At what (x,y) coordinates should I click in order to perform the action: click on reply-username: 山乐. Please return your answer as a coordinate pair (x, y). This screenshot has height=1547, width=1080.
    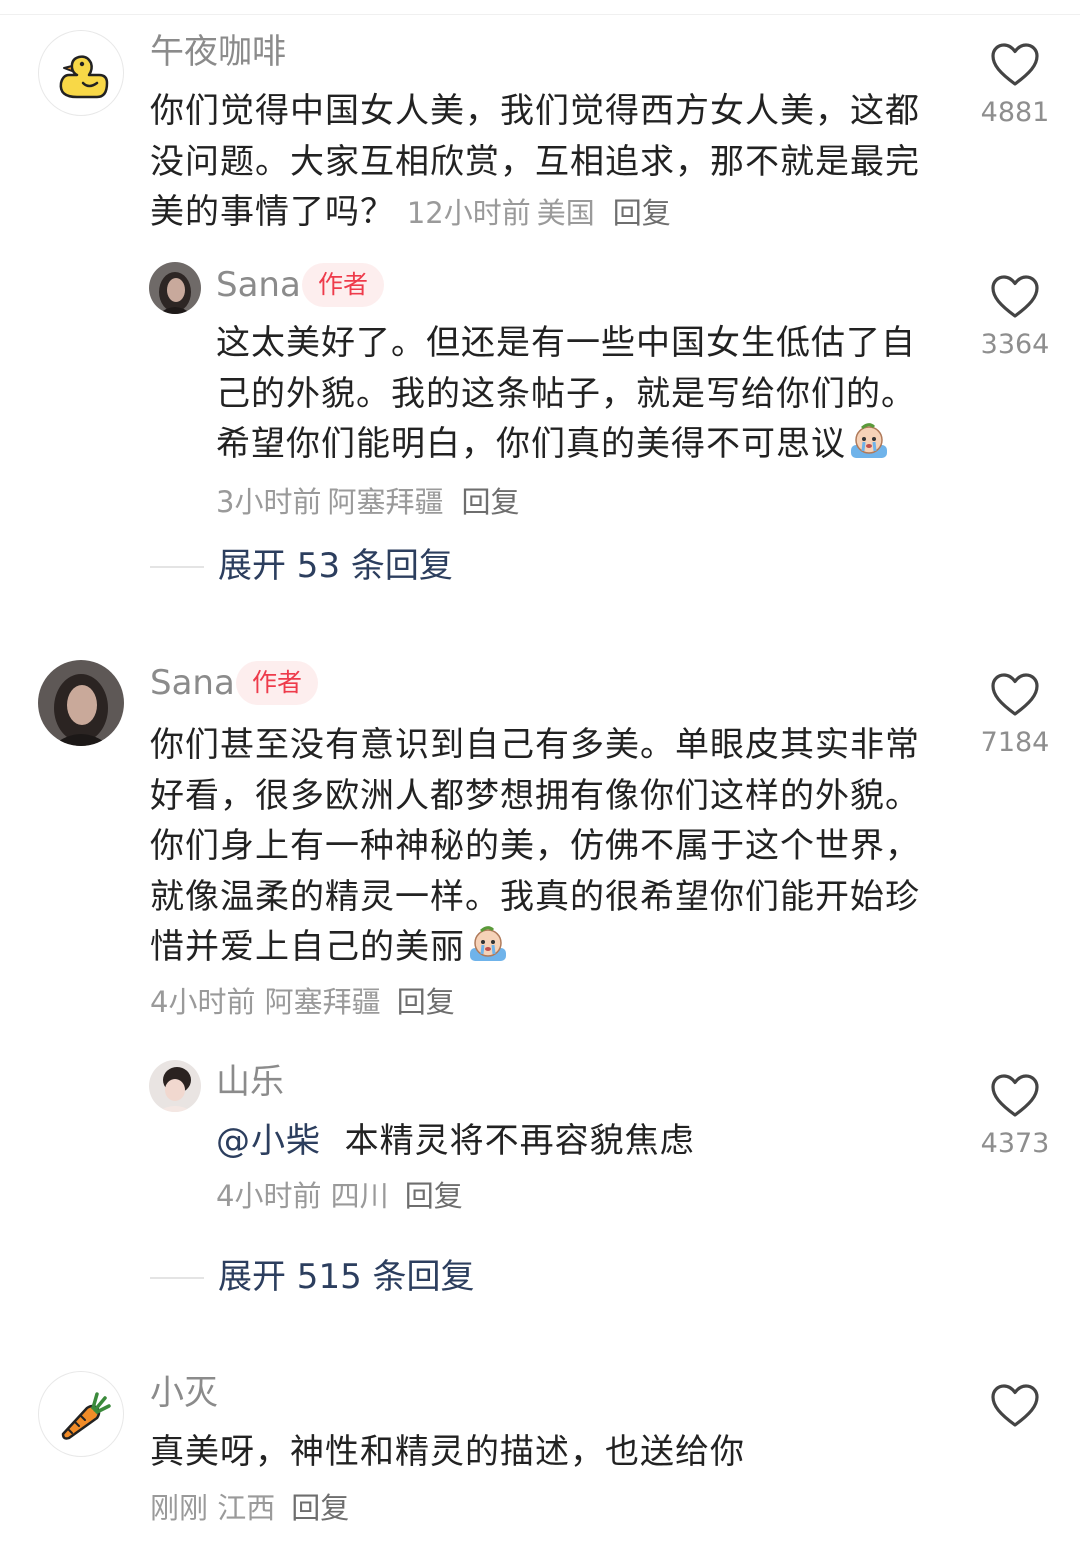
    Looking at the image, I should click on (250, 1082).